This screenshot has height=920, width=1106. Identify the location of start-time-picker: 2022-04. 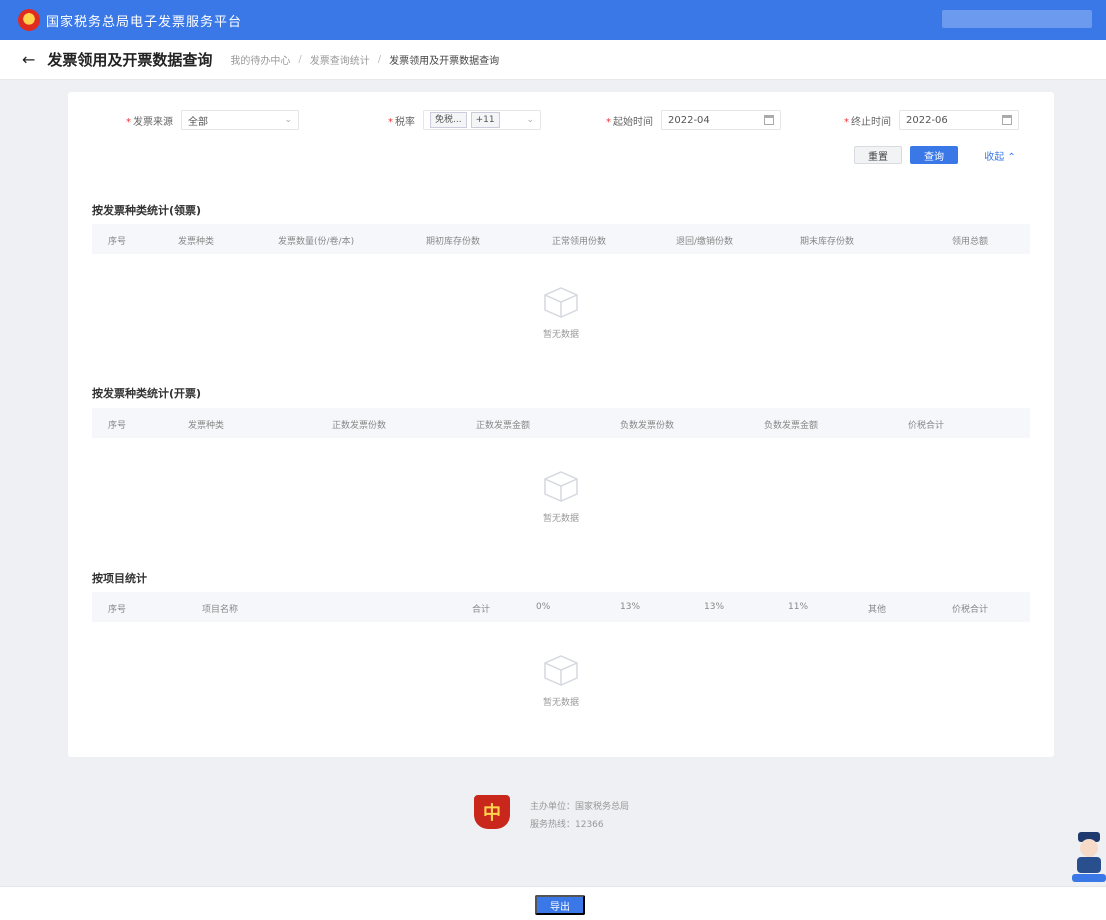
(721, 120).